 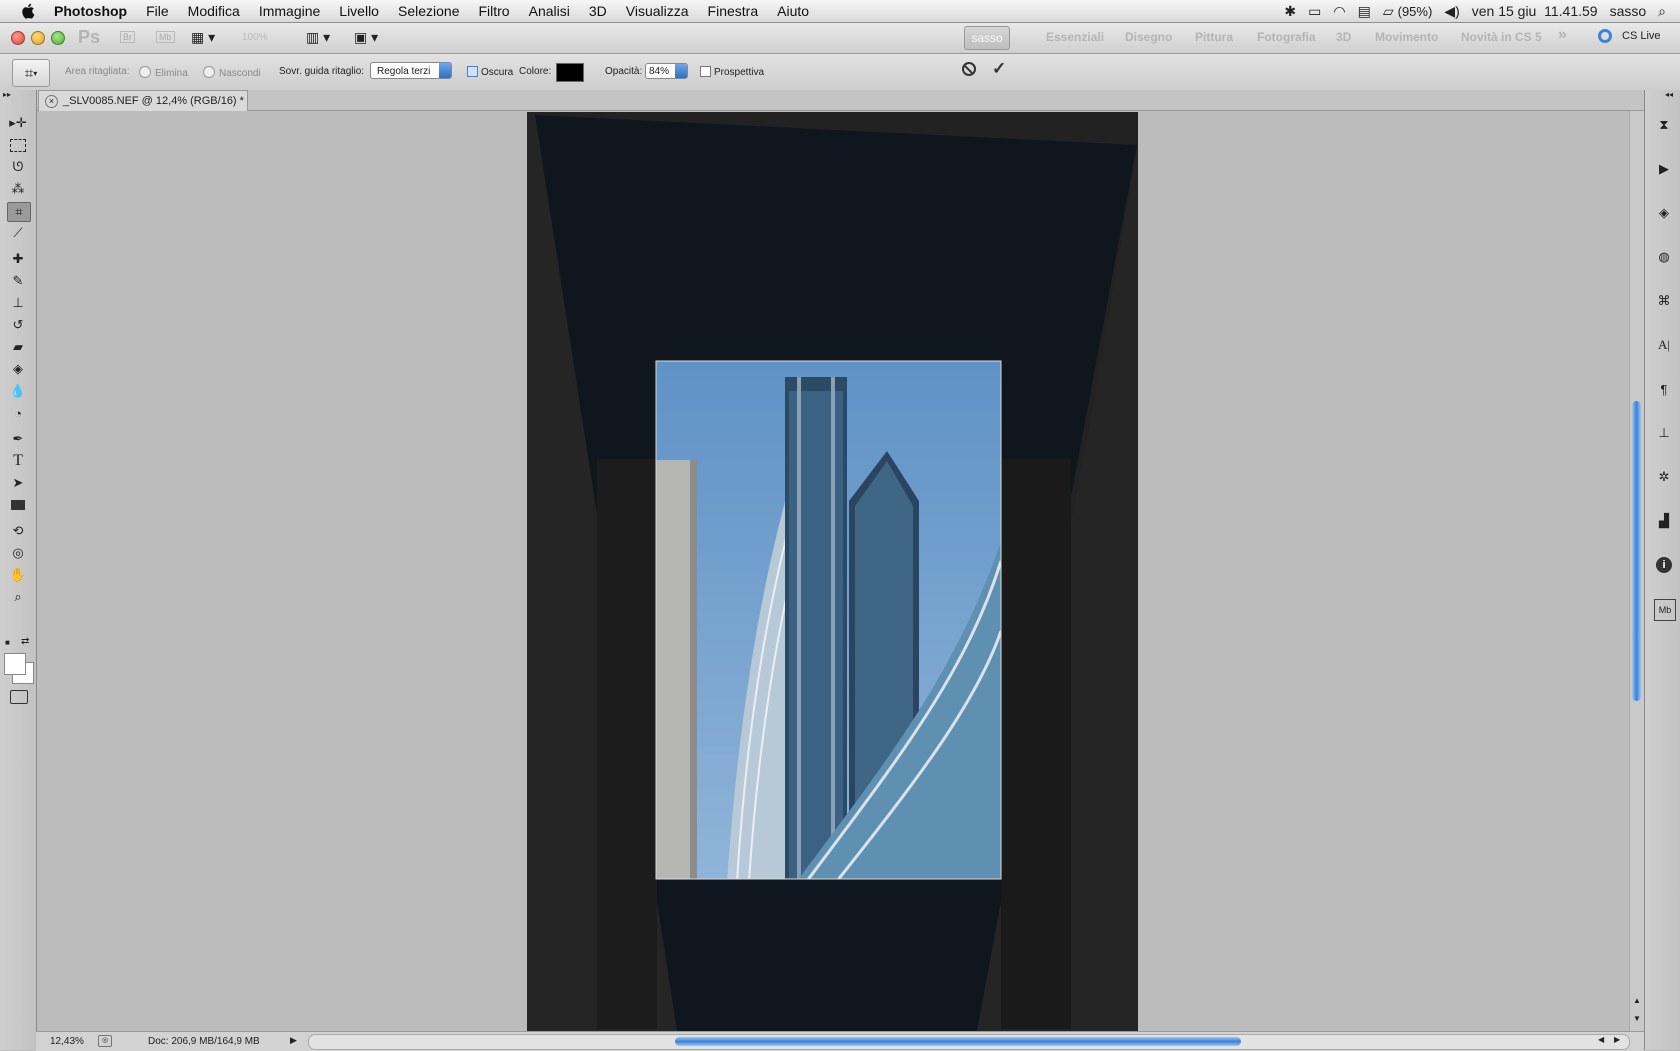 I want to click on cs-live-button: CS Live, so click(x=1641, y=36).